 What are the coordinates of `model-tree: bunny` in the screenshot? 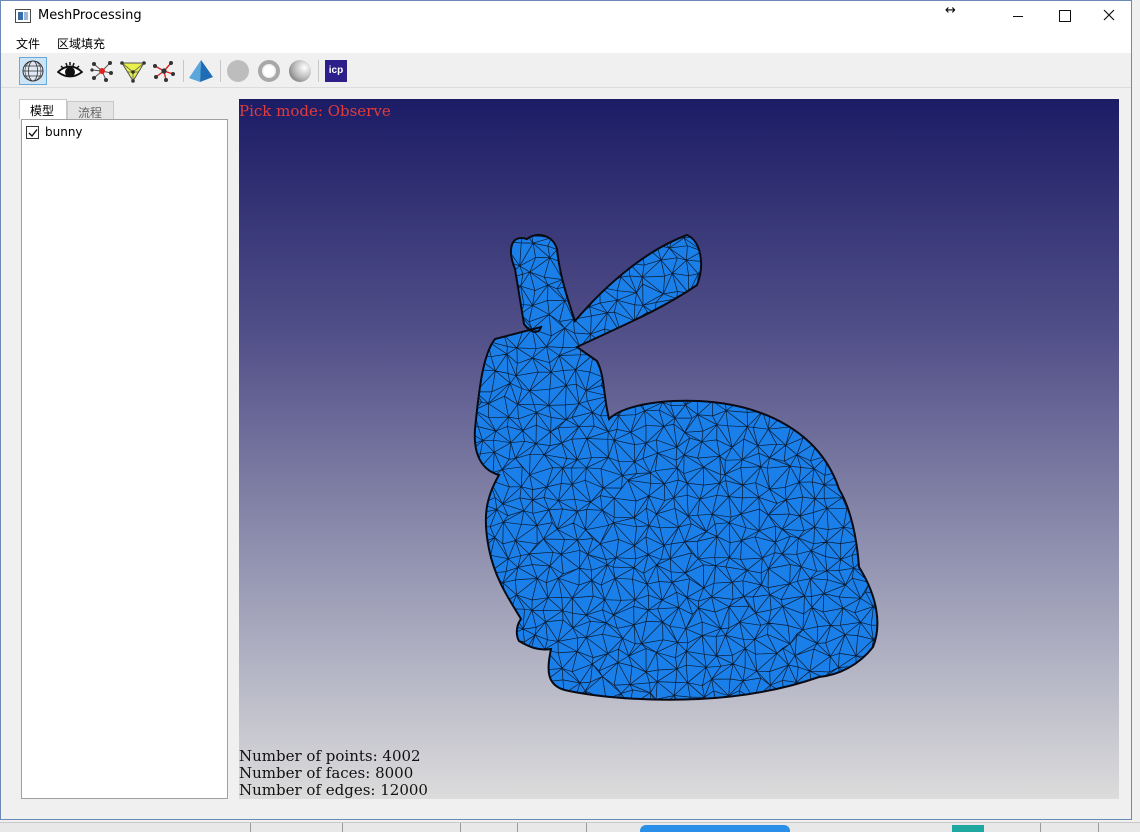 It's located at (124, 459).